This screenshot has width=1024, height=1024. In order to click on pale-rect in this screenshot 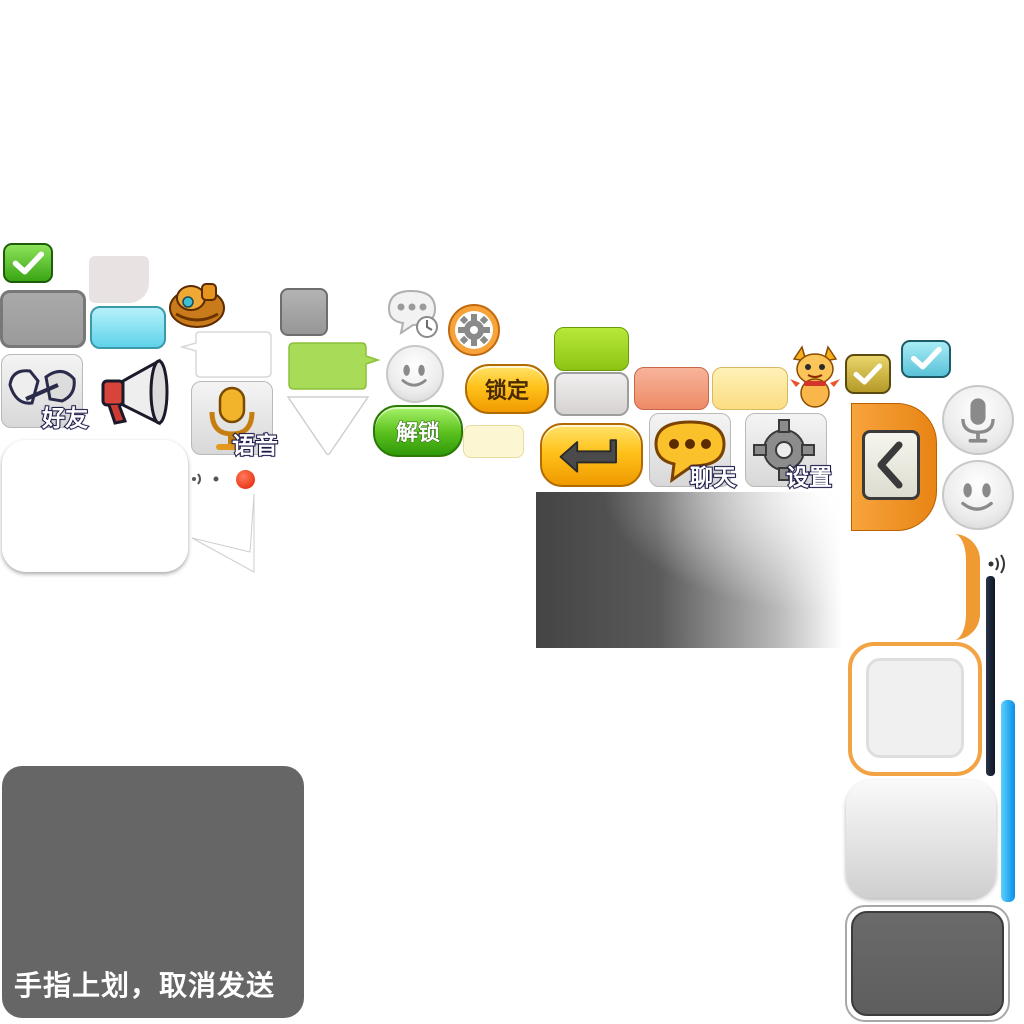, I will do `click(119, 279)`.